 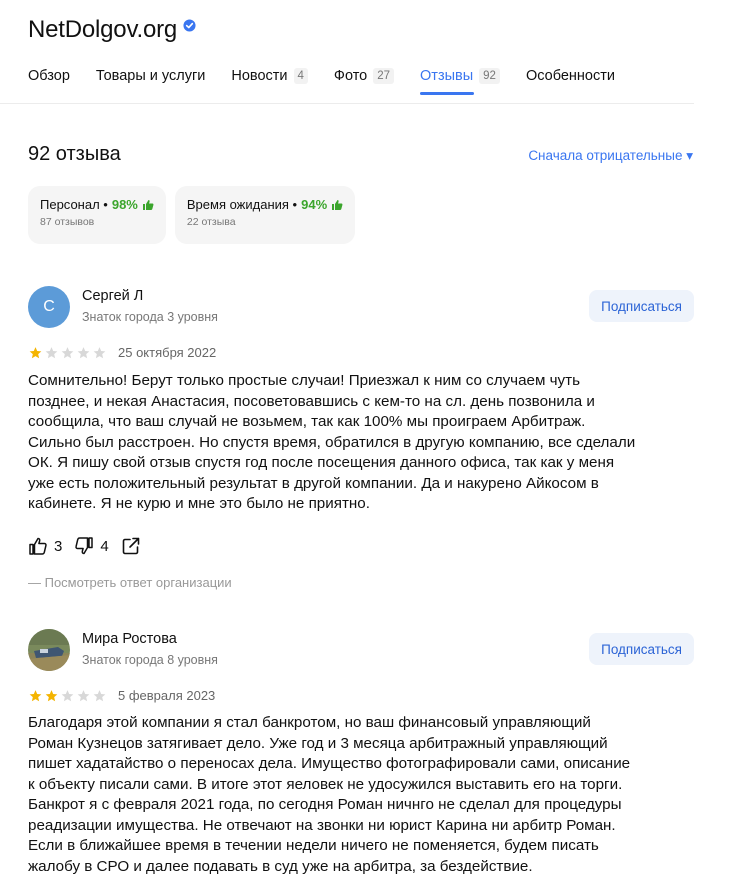 I want to click on avatar-photo, so click(x=49, y=650).